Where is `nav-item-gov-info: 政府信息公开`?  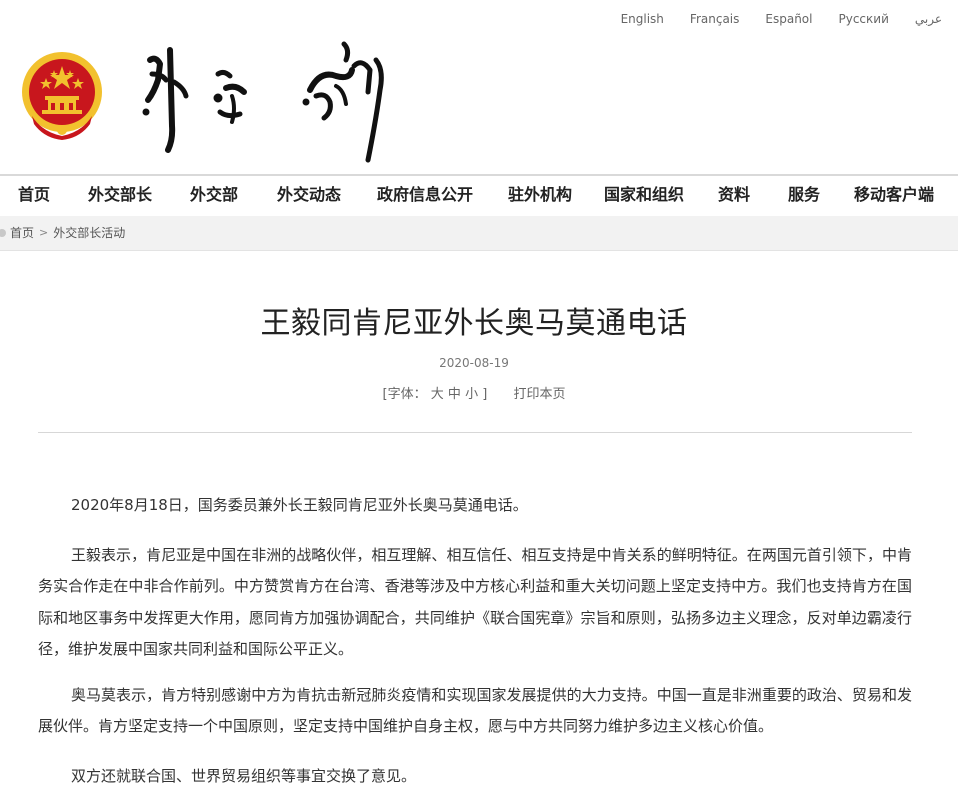 nav-item-gov-info: 政府信息公开 is located at coordinates (425, 195).